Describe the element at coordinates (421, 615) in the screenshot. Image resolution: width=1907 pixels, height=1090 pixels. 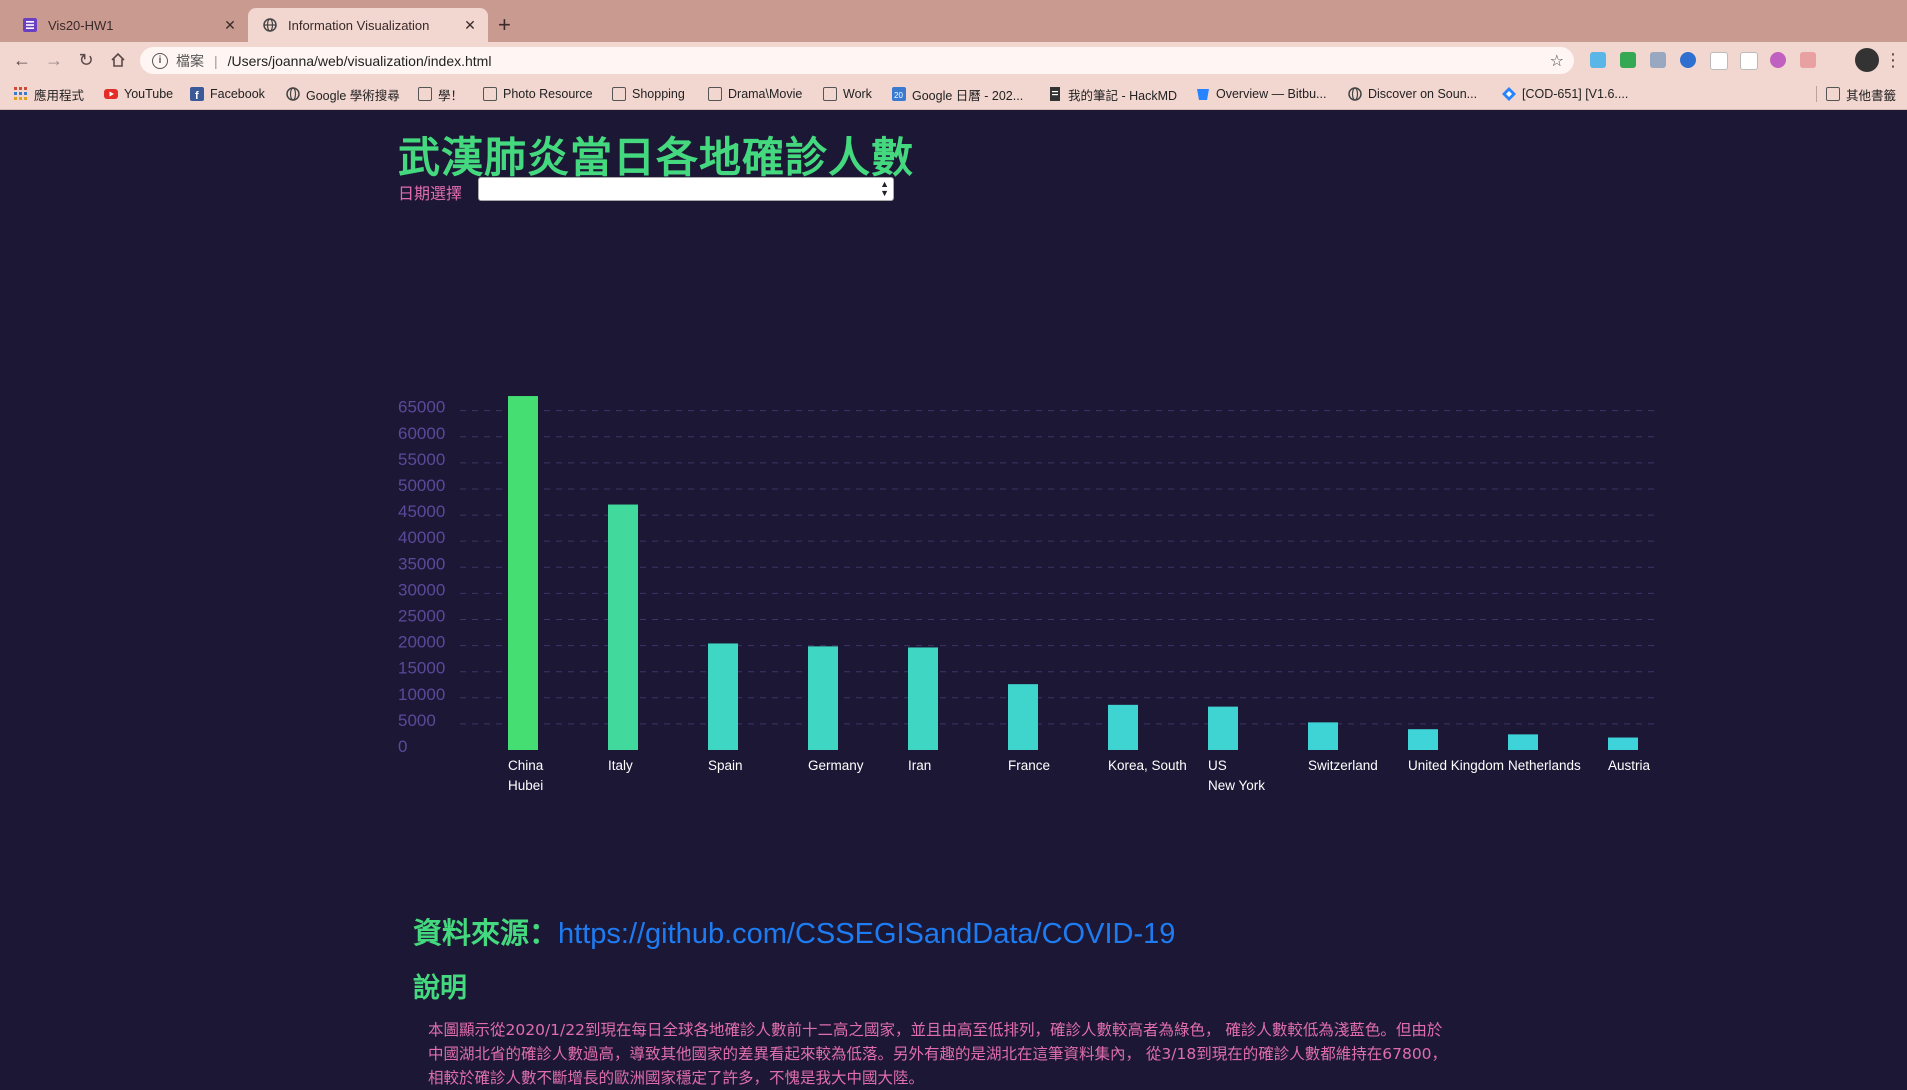
I see `y-tick-label: 25000` at that location.